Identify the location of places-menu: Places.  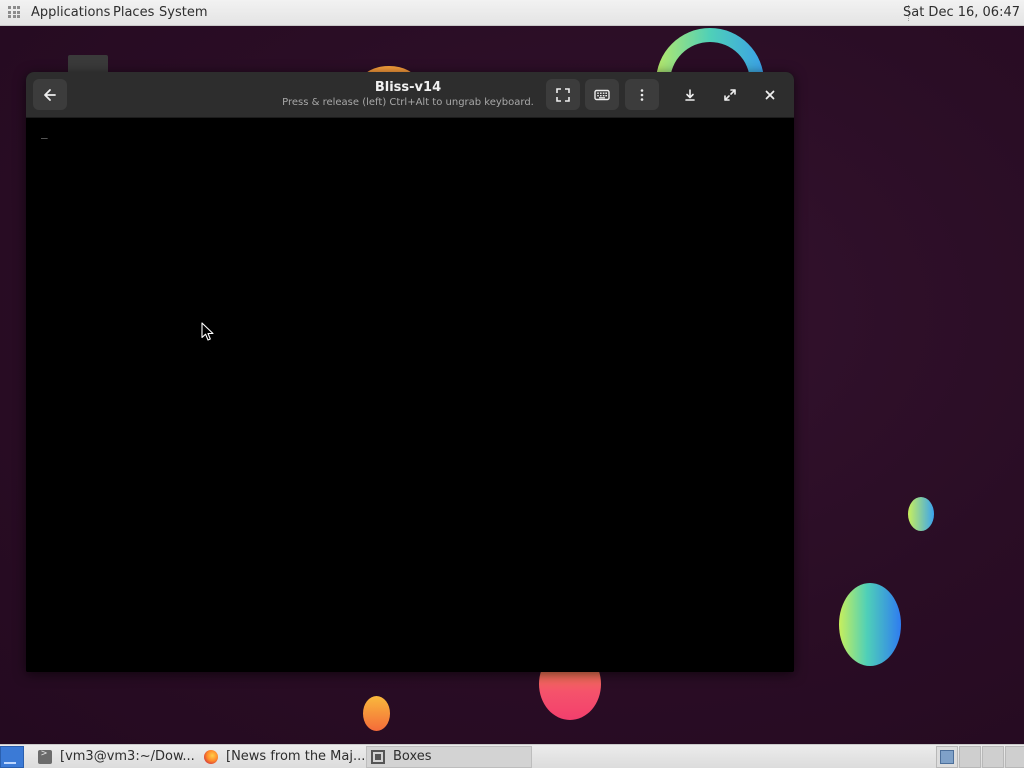
(133, 13).